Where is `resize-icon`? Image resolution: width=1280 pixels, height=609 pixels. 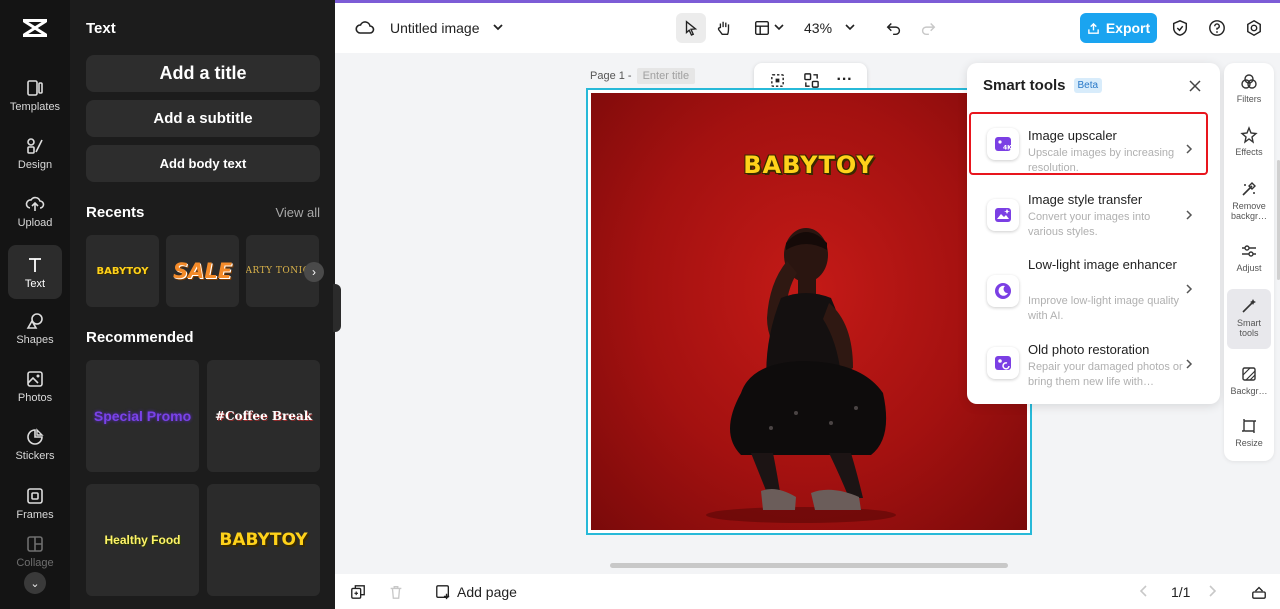
resize-icon is located at coordinates (1249, 426).